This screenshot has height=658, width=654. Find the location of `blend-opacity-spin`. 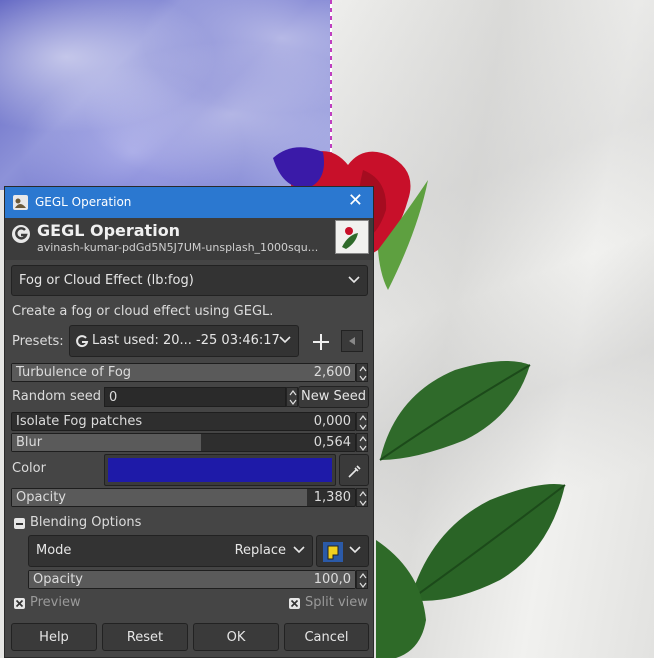

blend-opacity-spin is located at coordinates (362, 579).